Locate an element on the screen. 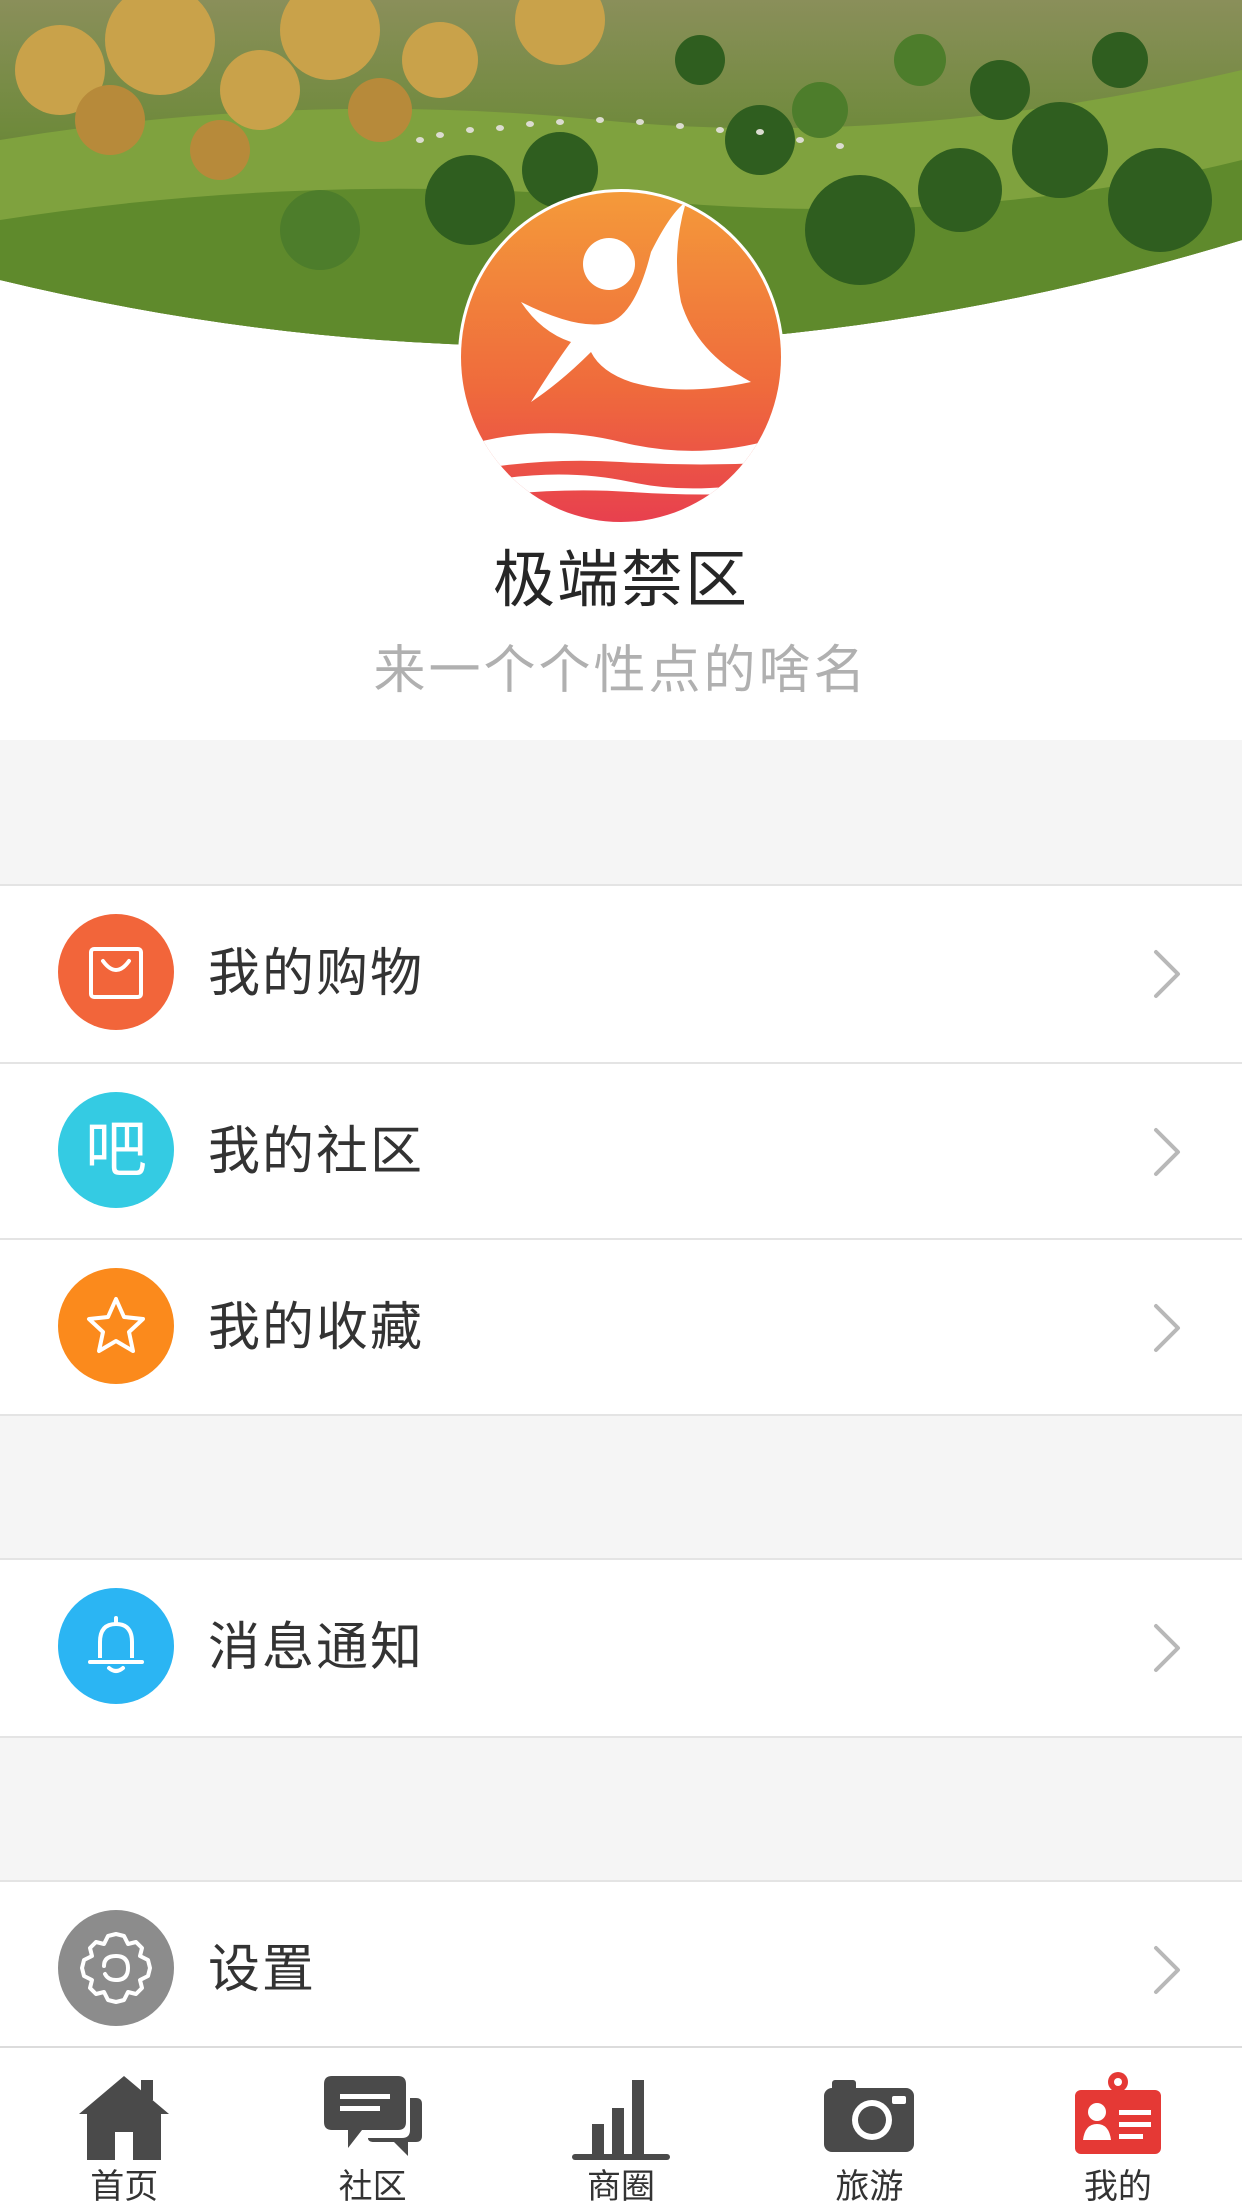 This screenshot has width=1242, height=2208. tab-label: 我的 is located at coordinates (1117, 2187).